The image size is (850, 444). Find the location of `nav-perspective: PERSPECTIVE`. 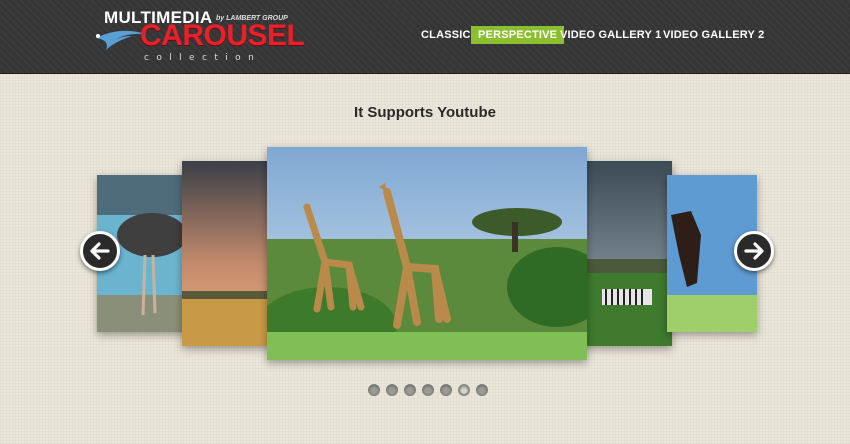

nav-perspective: PERSPECTIVE is located at coordinates (518, 35).